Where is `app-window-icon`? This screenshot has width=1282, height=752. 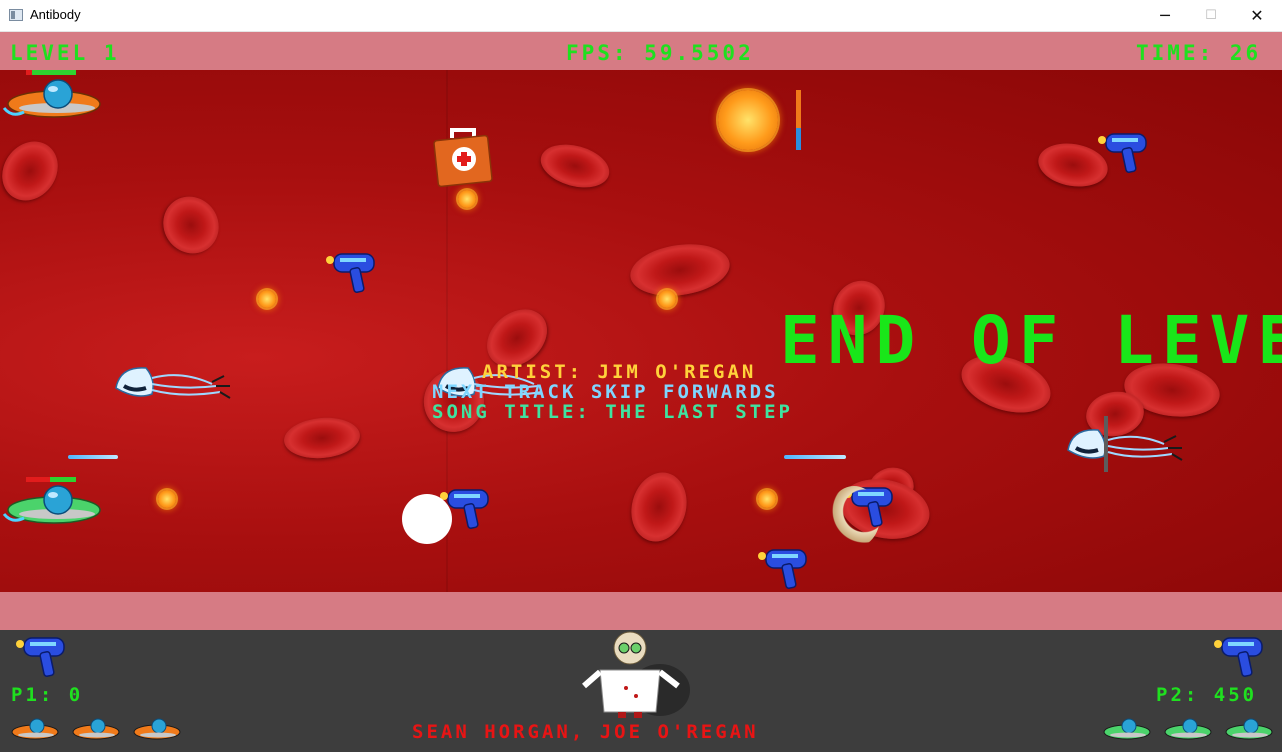 app-window-icon is located at coordinates (16, 15).